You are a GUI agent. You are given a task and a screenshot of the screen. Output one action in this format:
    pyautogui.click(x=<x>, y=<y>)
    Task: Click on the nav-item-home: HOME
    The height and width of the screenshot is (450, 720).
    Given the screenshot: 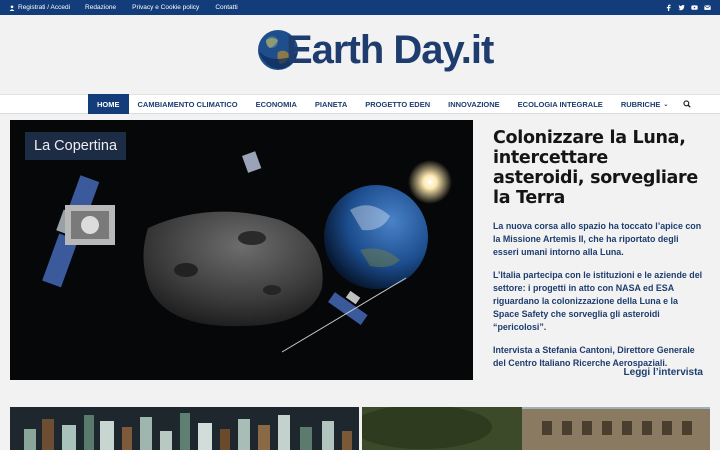 What is the action you would take?
    pyautogui.click(x=108, y=104)
    